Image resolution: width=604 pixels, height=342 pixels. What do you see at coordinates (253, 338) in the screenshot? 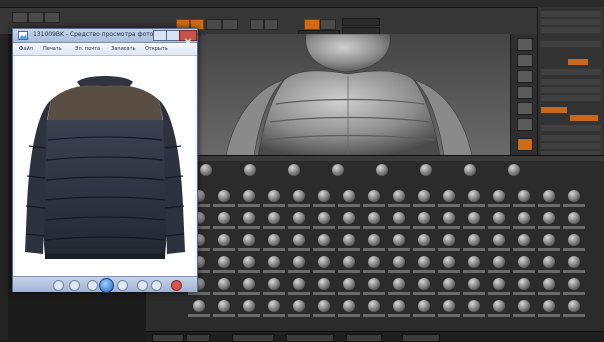
I see `create-insert-mesh-button` at bounding box center [253, 338].